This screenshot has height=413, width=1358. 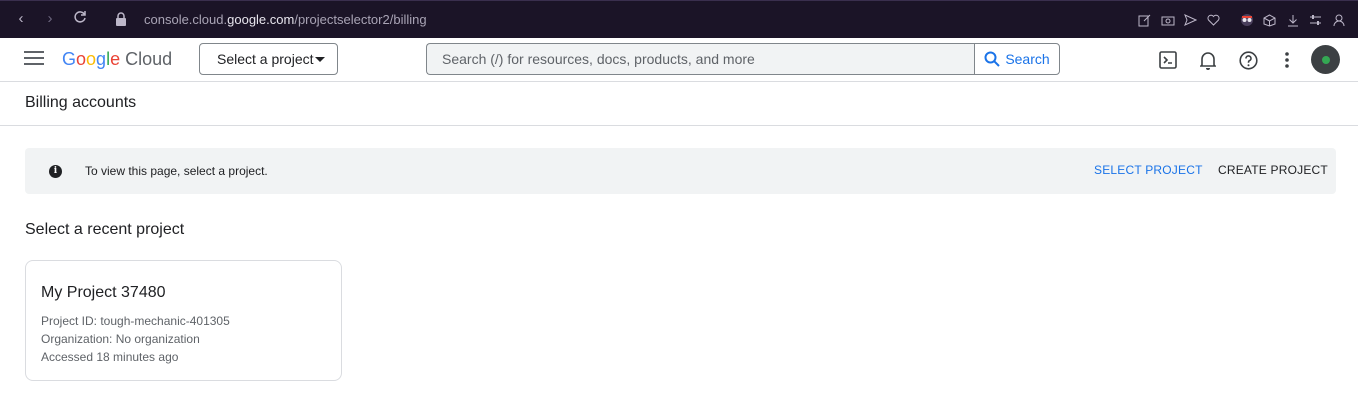 I want to click on account-avatar, so click(x=1325, y=59).